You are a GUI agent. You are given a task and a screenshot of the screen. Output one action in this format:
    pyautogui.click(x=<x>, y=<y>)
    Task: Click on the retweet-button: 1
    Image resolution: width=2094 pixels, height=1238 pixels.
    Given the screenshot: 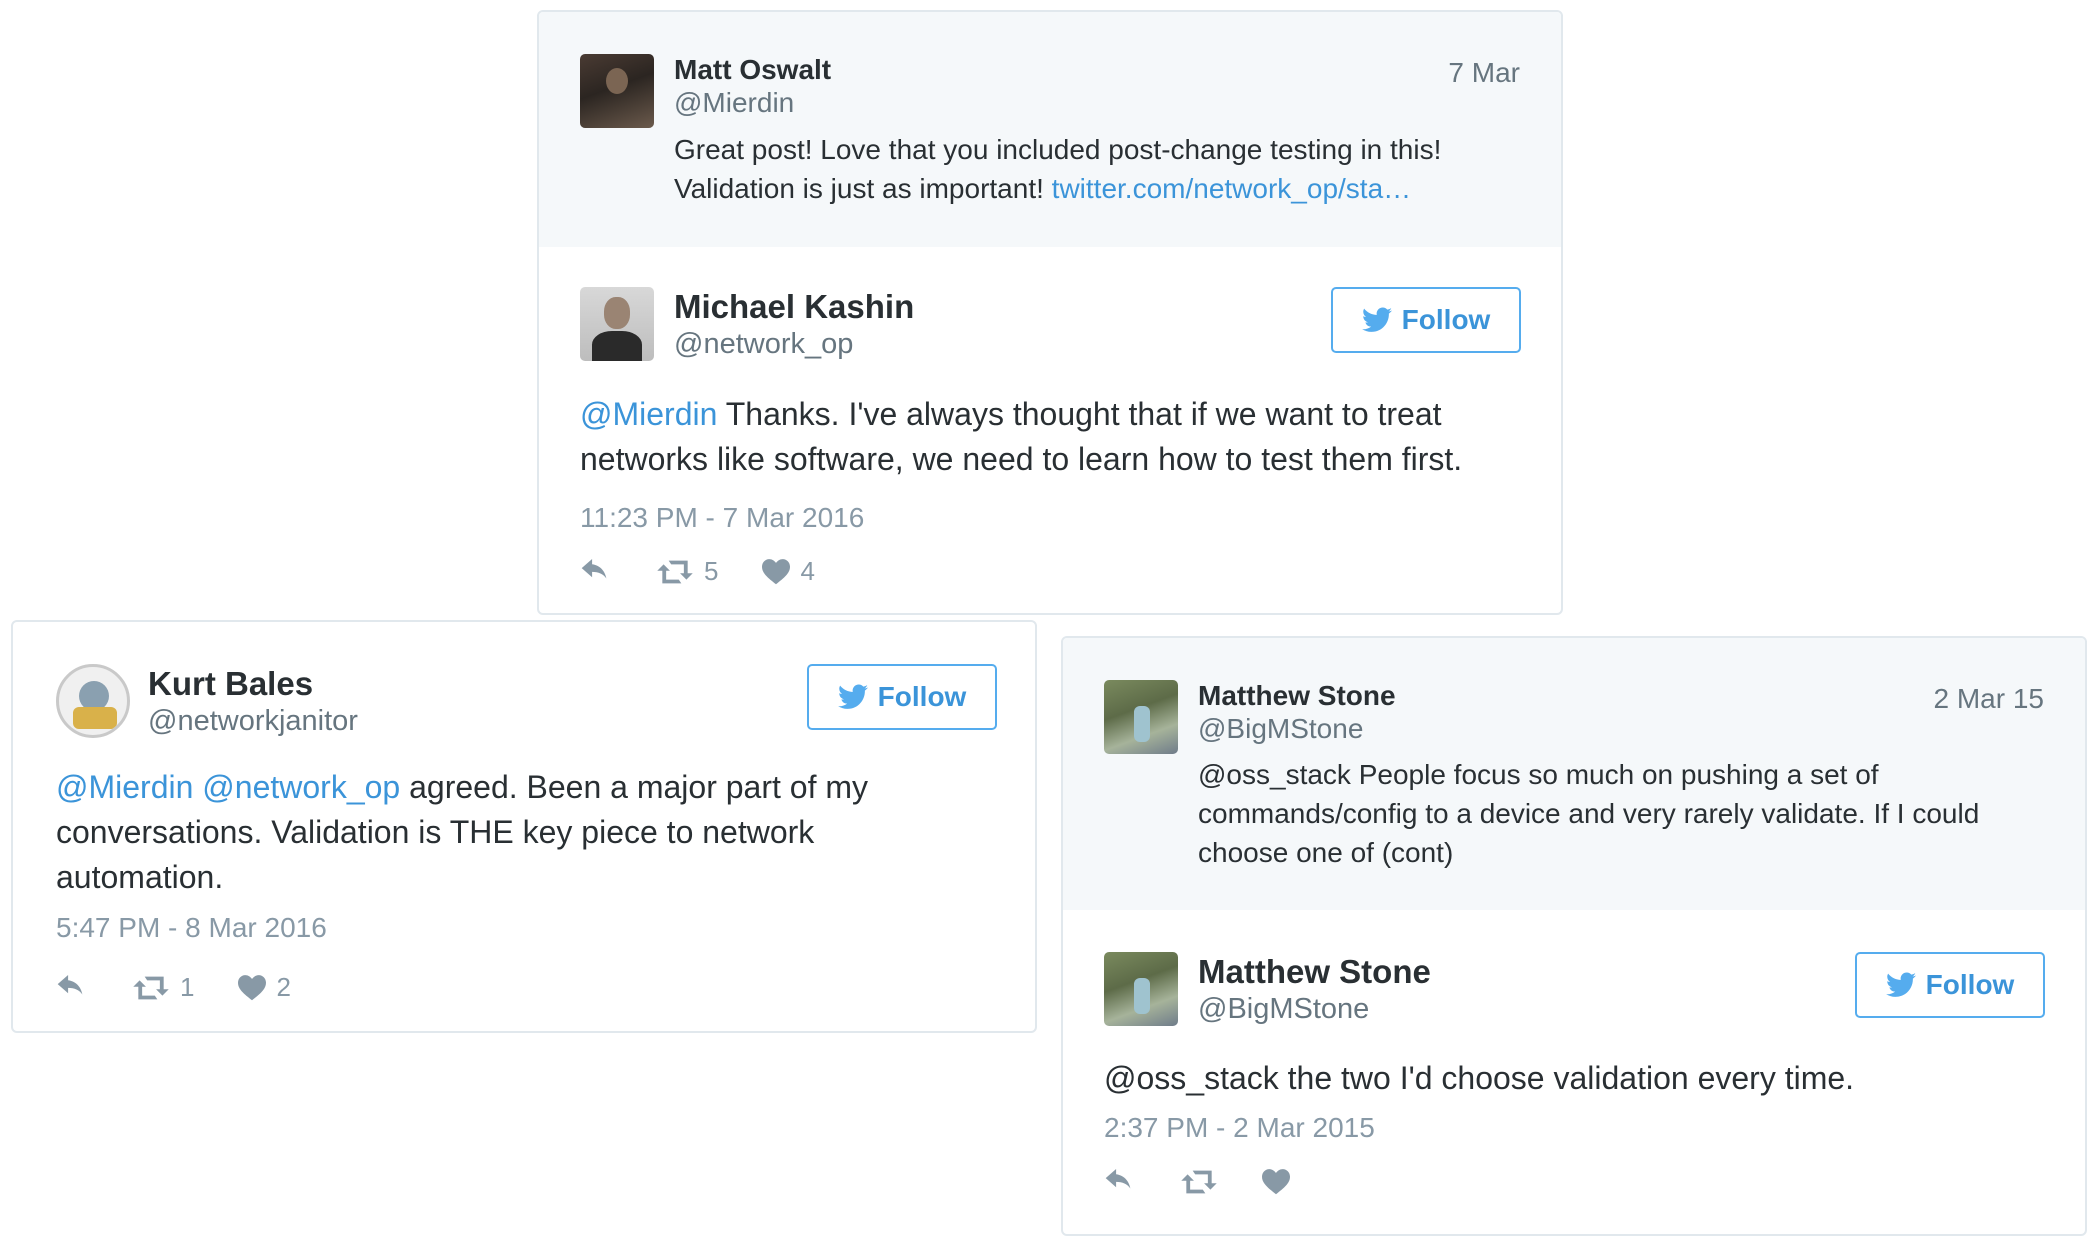 What is the action you would take?
    pyautogui.click(x=163, y=987)
    